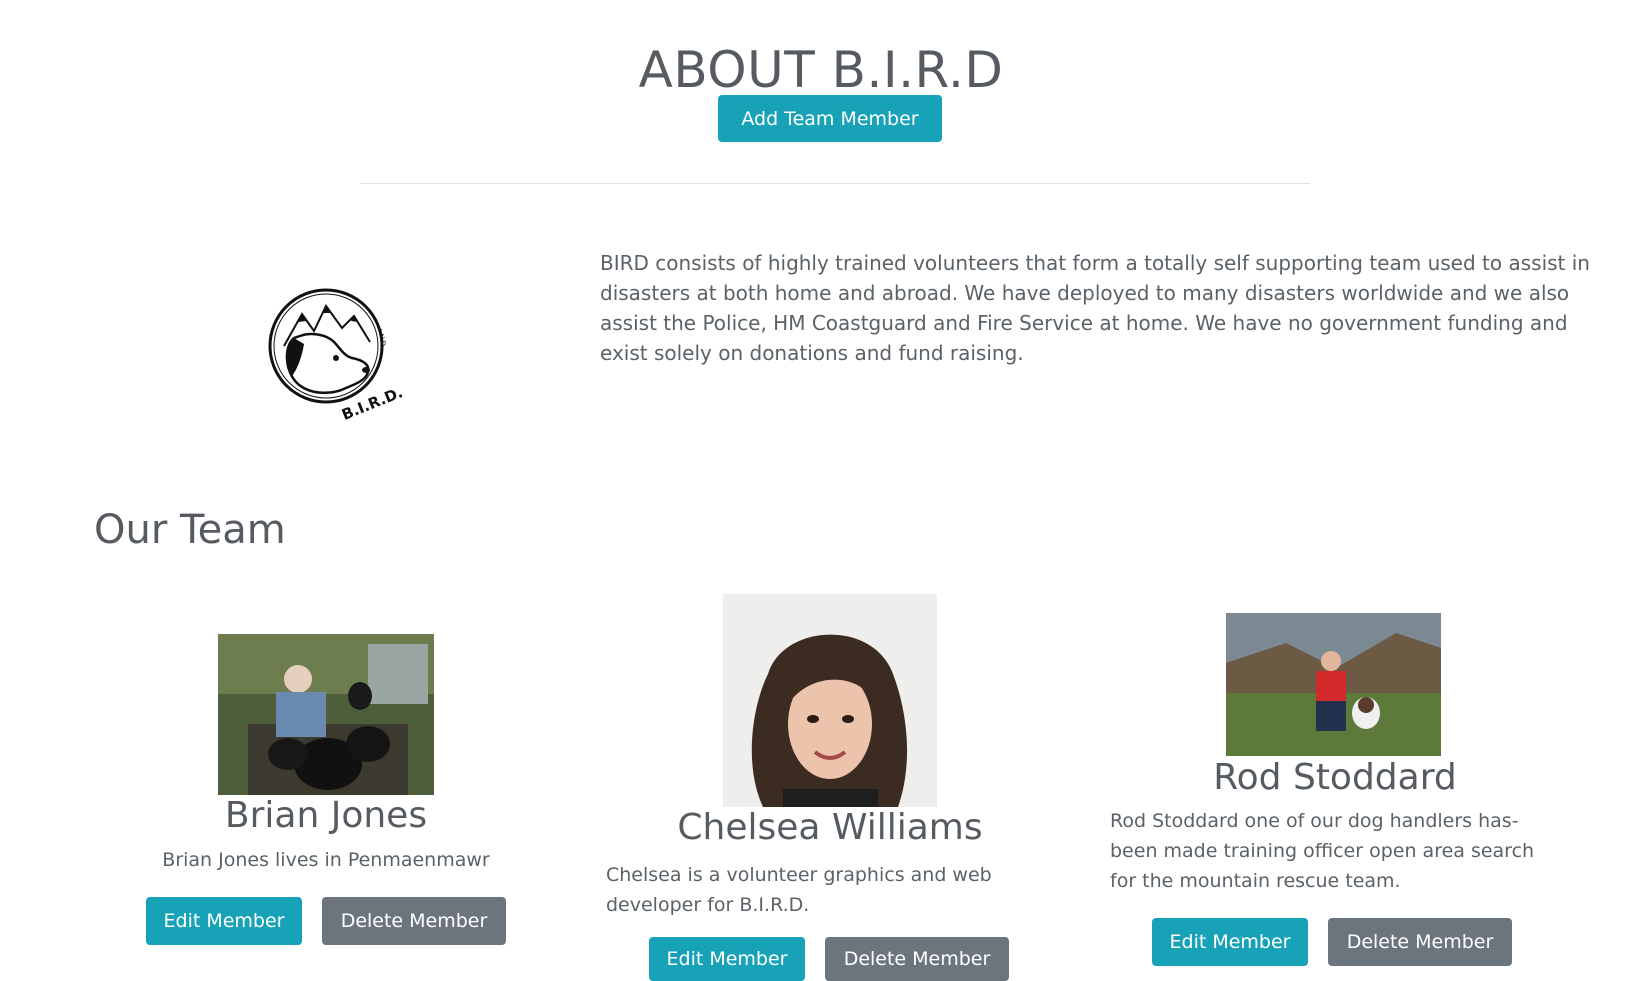  I want to click on member-name-brian-jones: Brian Jones, so click(326, 815).